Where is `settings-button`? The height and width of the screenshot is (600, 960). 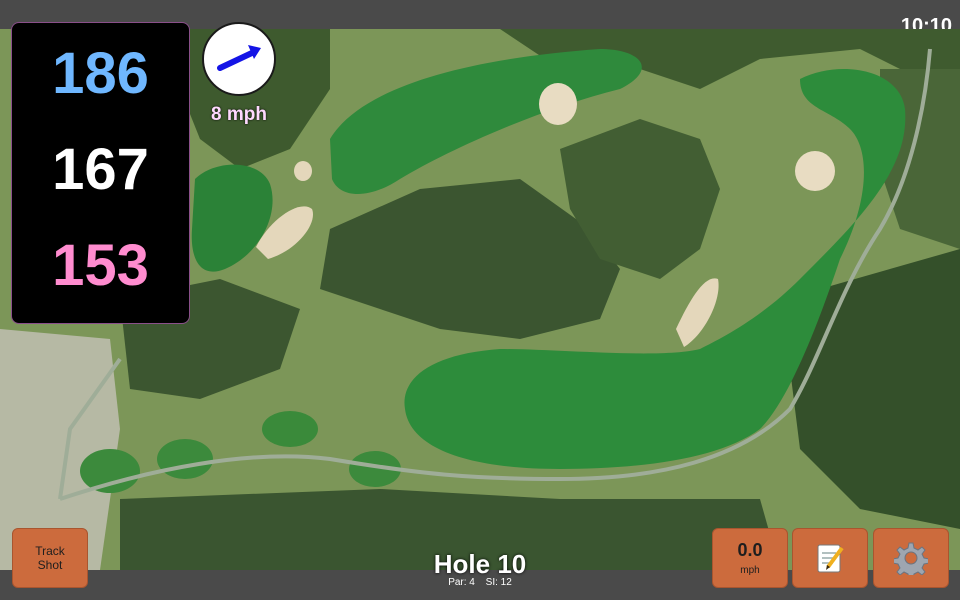 settings-button is located at coordinates (911, 558).